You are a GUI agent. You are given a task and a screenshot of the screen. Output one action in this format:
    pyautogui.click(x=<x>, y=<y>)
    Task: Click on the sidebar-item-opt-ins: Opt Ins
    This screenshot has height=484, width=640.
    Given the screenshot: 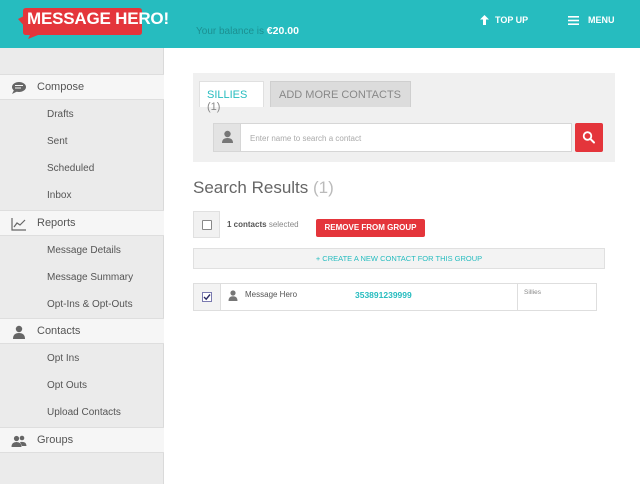 What is the action you would take?
    pyautogui.click(x=63, y=358)
    